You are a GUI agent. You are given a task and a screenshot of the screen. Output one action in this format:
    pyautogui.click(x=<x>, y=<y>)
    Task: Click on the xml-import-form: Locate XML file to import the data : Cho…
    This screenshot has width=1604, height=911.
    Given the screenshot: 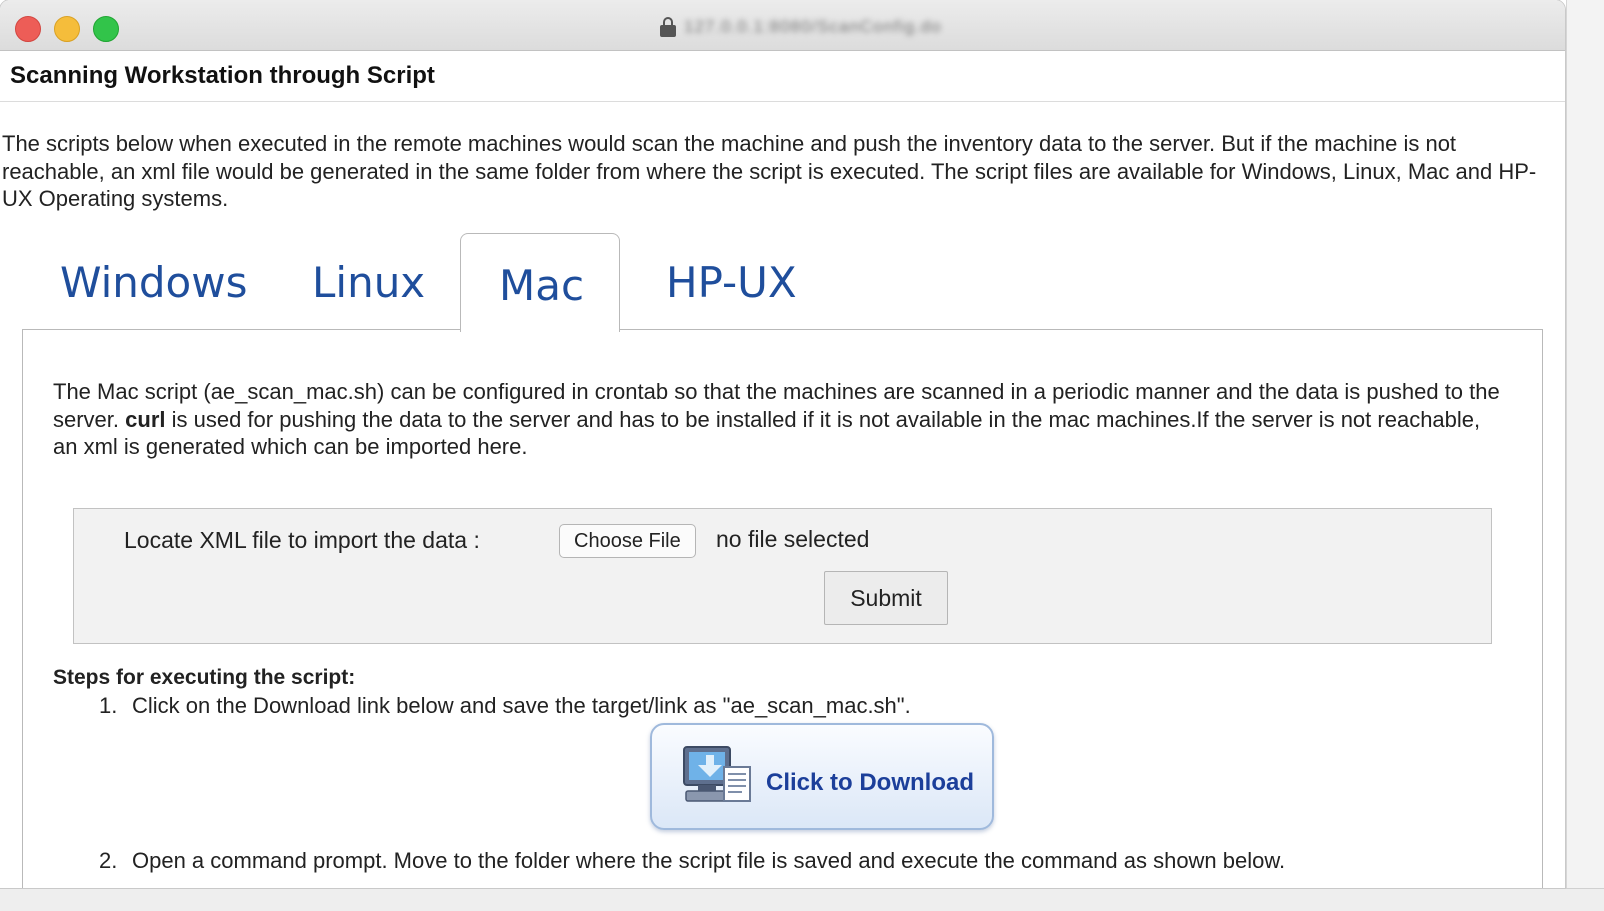 What is the action you would take?
    pyautogui.click(x=782, y=576)
    